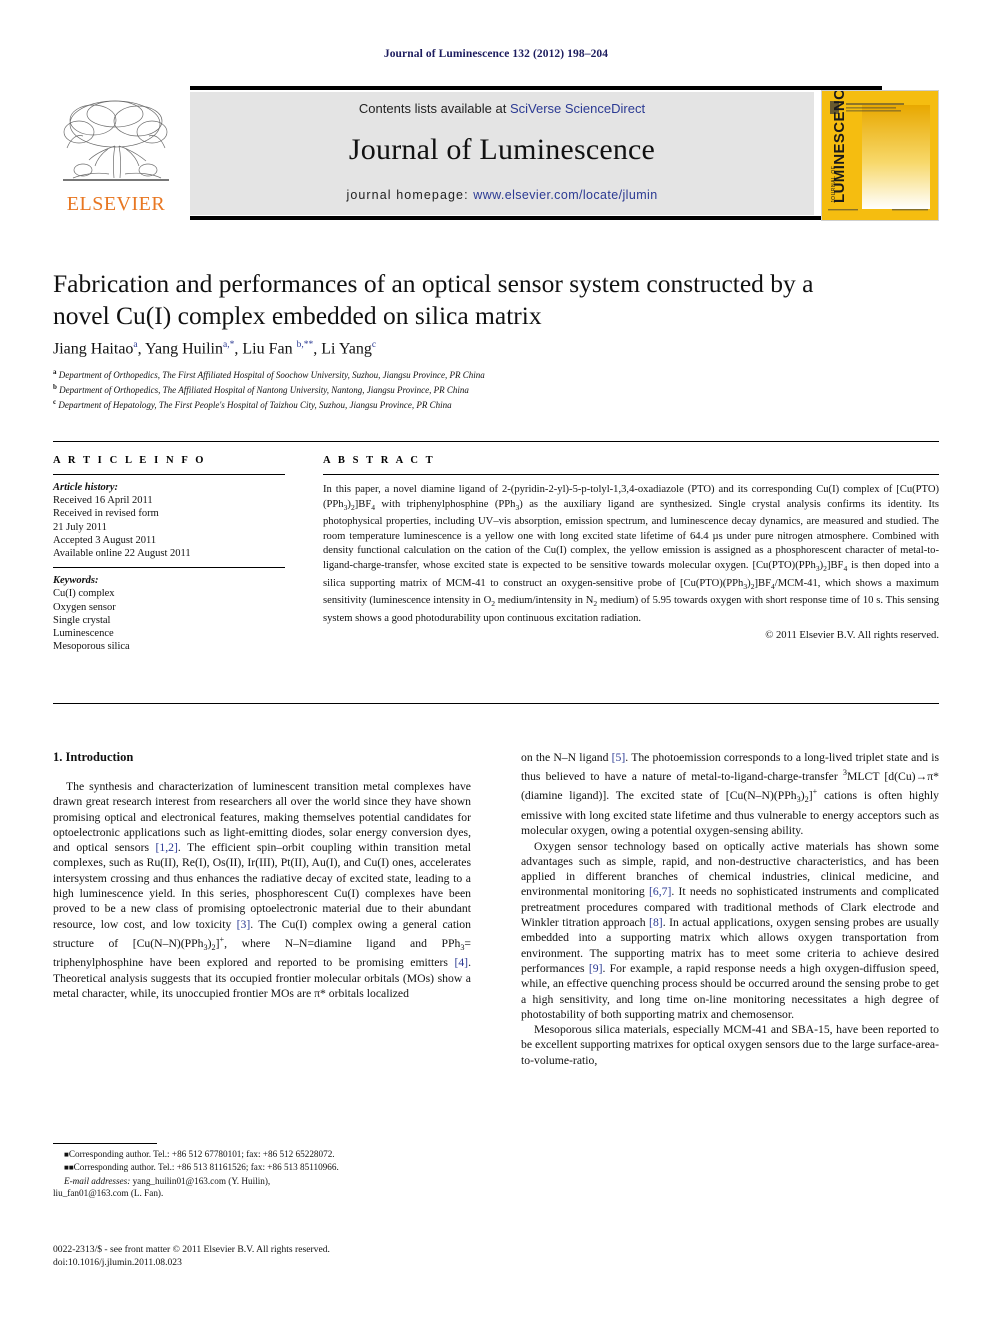  I want to click on info-panel-rule-bottom, so click(496, 703).